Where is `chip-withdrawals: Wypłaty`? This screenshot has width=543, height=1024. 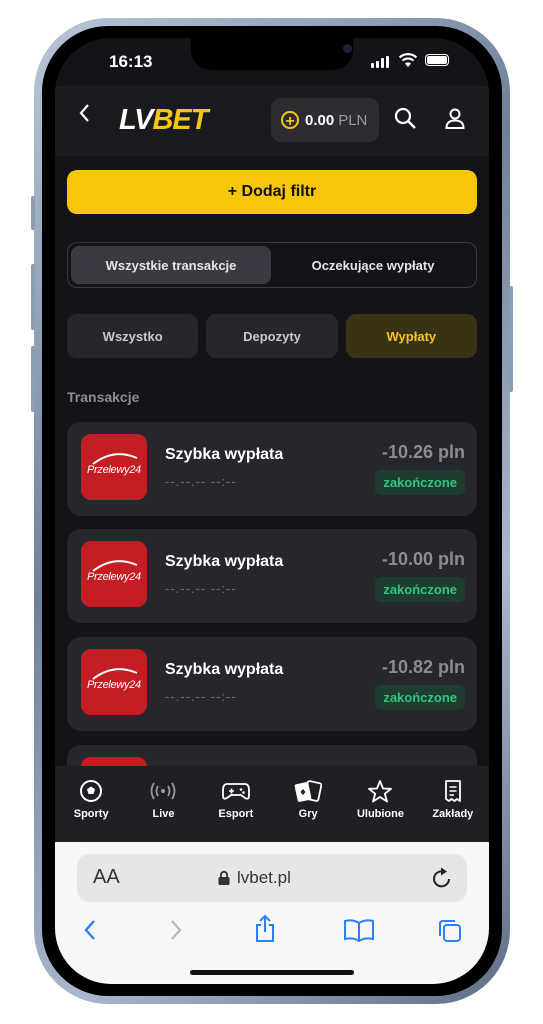
chip-withdrawals: Wypłaty is located at coordinates (411, 336).